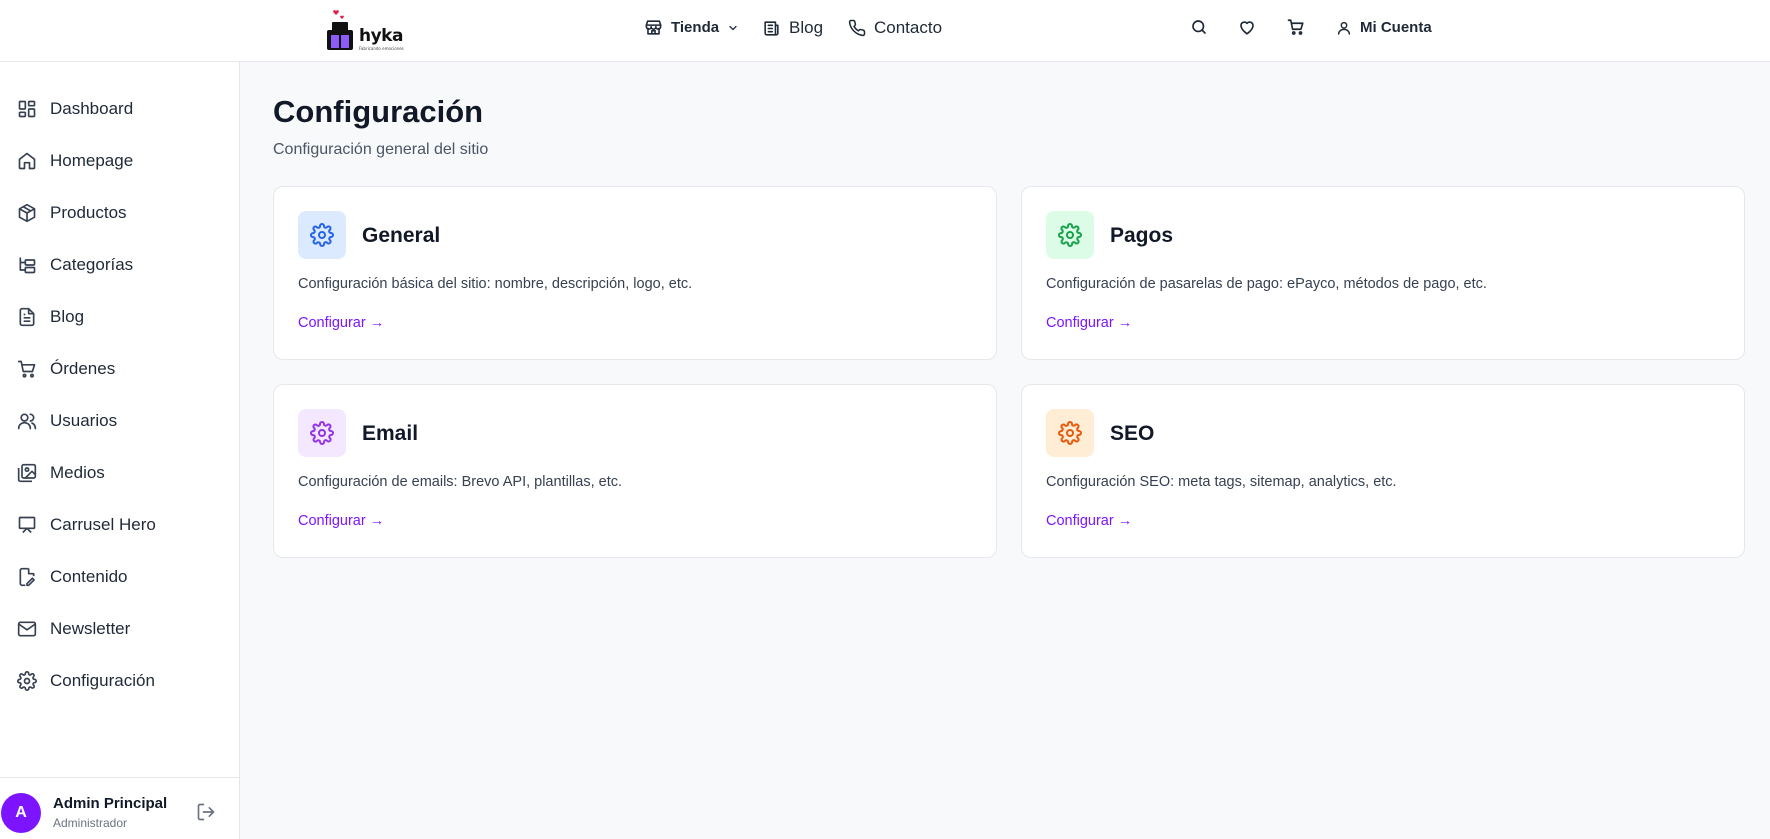 The width and height of the screenshot is (1770, 839). Describe the element at coordinates (27, 161) in the screenshot. I see `home-icon` at that location.